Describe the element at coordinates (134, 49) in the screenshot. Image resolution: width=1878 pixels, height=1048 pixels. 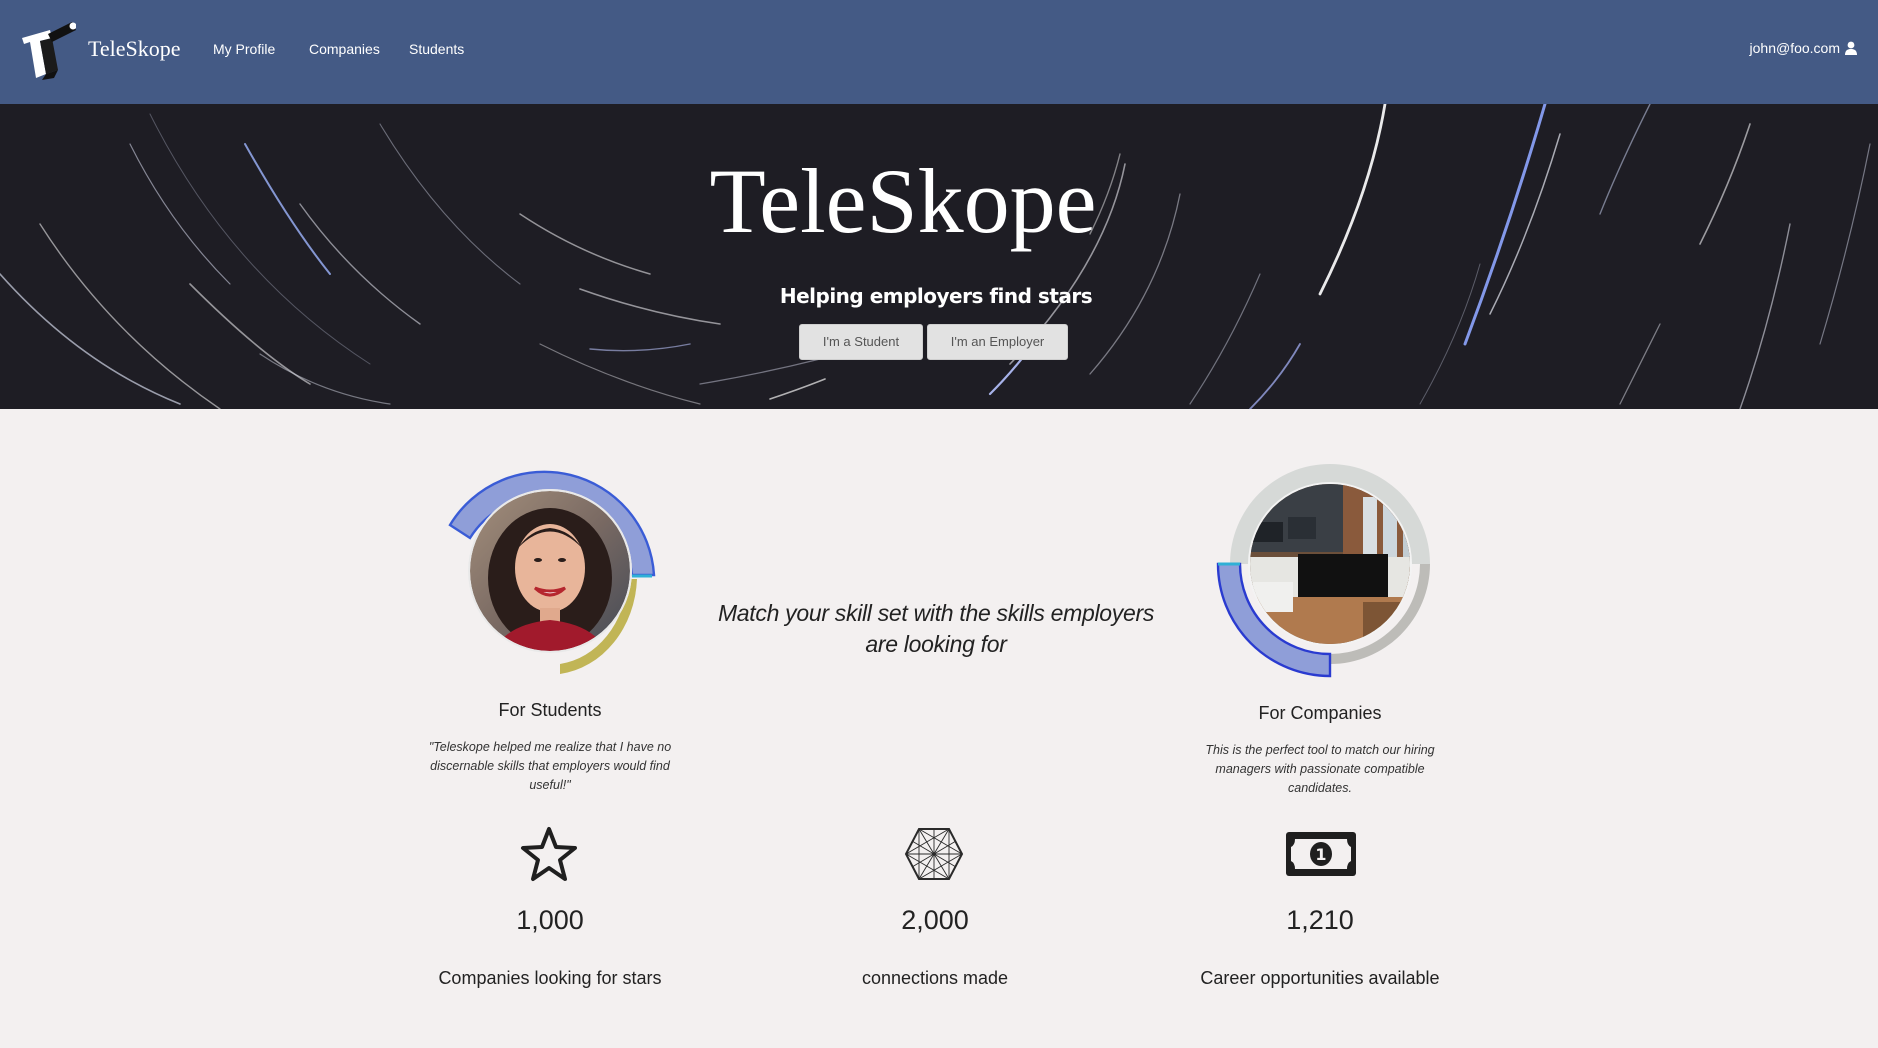
I see `brand-link: TeleSkope` at that location.